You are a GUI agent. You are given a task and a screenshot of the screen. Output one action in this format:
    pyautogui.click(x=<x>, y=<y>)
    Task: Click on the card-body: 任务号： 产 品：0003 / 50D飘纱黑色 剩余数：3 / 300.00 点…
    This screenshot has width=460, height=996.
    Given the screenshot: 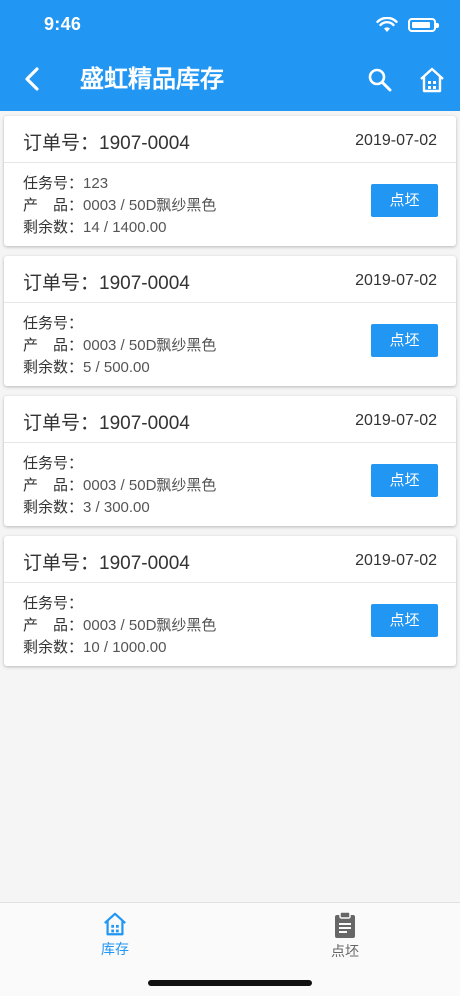 What is the action you would take?
    pyautogui.click(x=230, y=484)
    